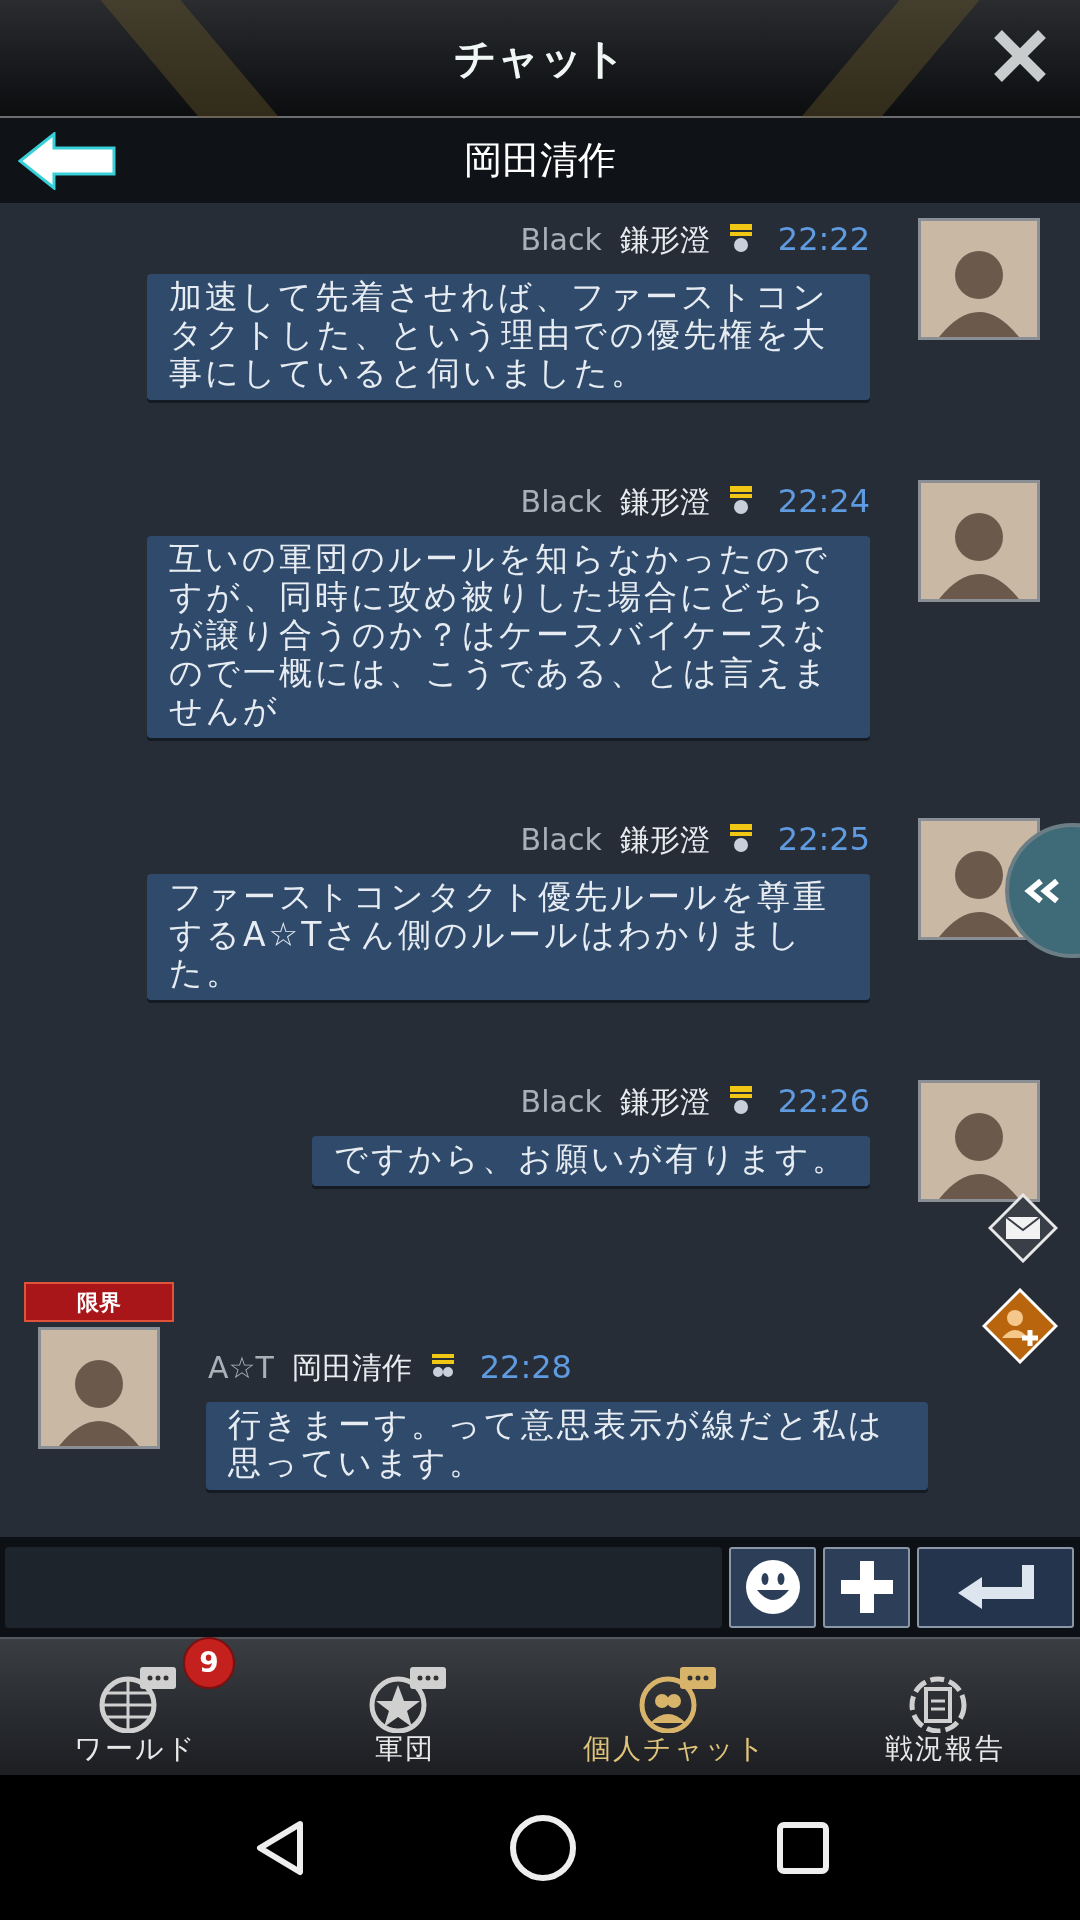 The height and width of the screenshot is (1920, 1080). I want to click on home-circle-icon, so click(543, 1847).